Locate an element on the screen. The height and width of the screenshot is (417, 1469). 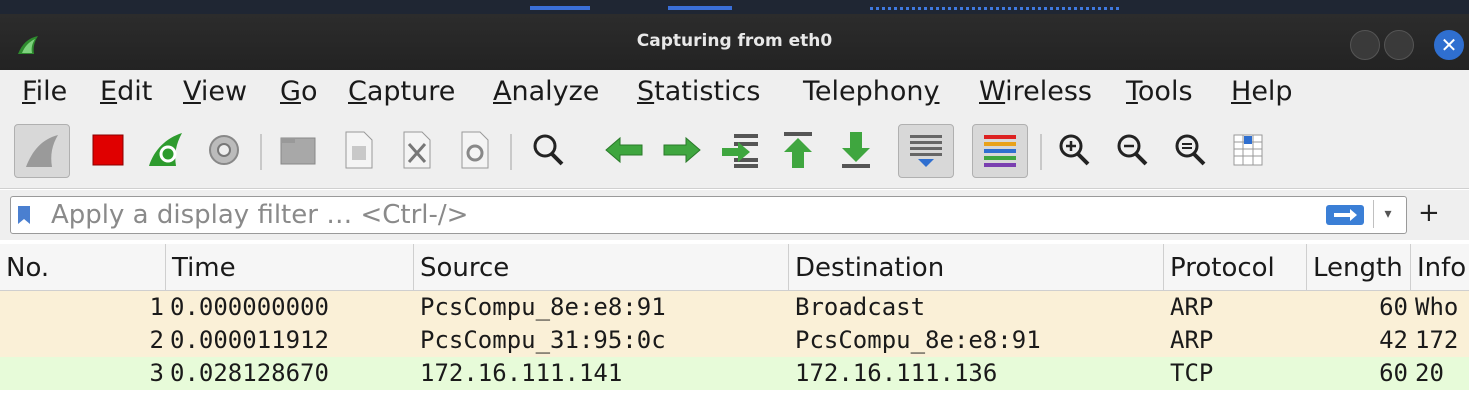
first-packet-button is located at coordinates (798, 150).